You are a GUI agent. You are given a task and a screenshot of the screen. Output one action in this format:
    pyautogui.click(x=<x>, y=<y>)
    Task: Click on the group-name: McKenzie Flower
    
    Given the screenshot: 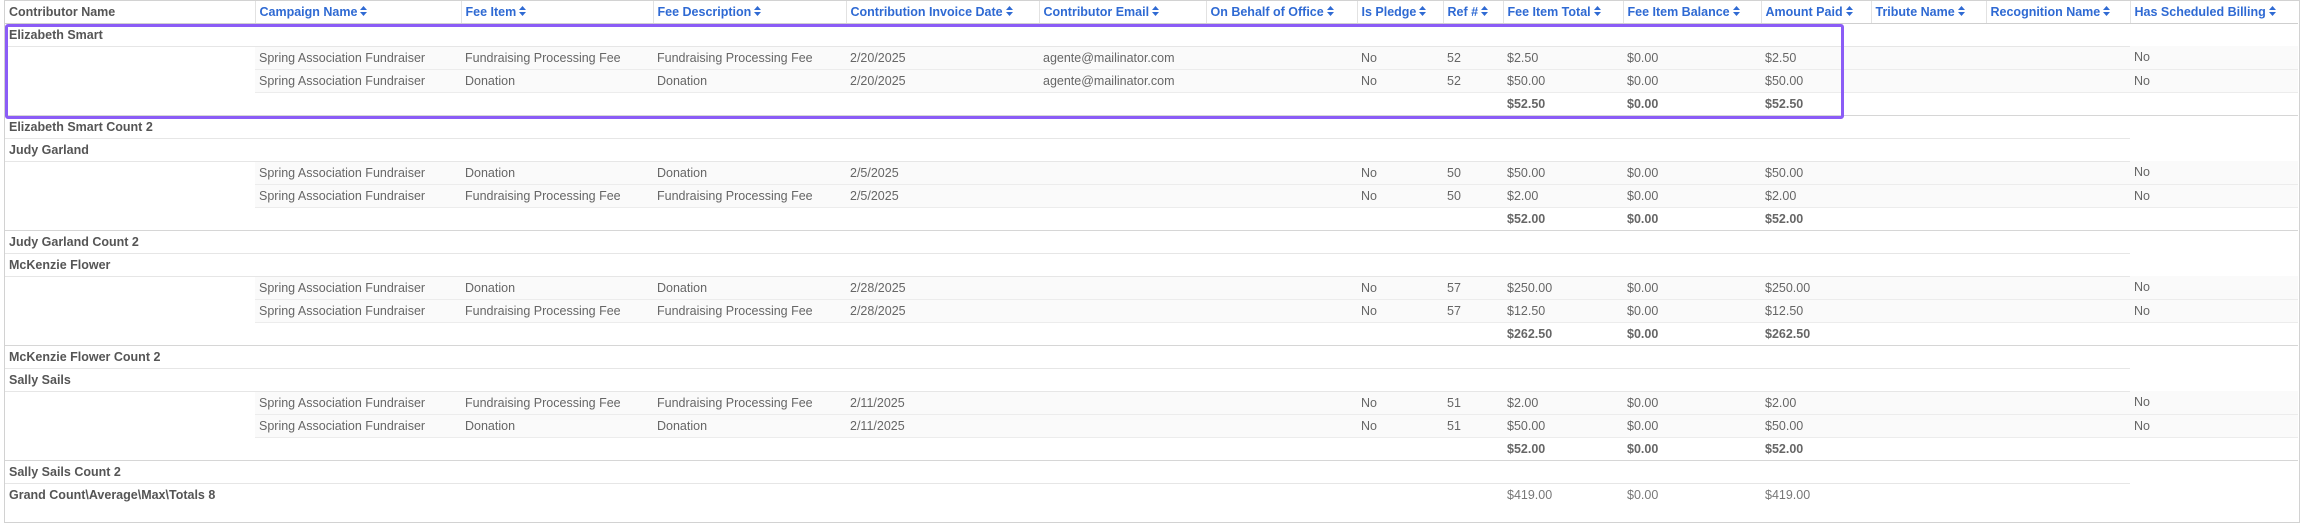 What is the action you would take?
    pyautogui.click(x=130, y=265)
    